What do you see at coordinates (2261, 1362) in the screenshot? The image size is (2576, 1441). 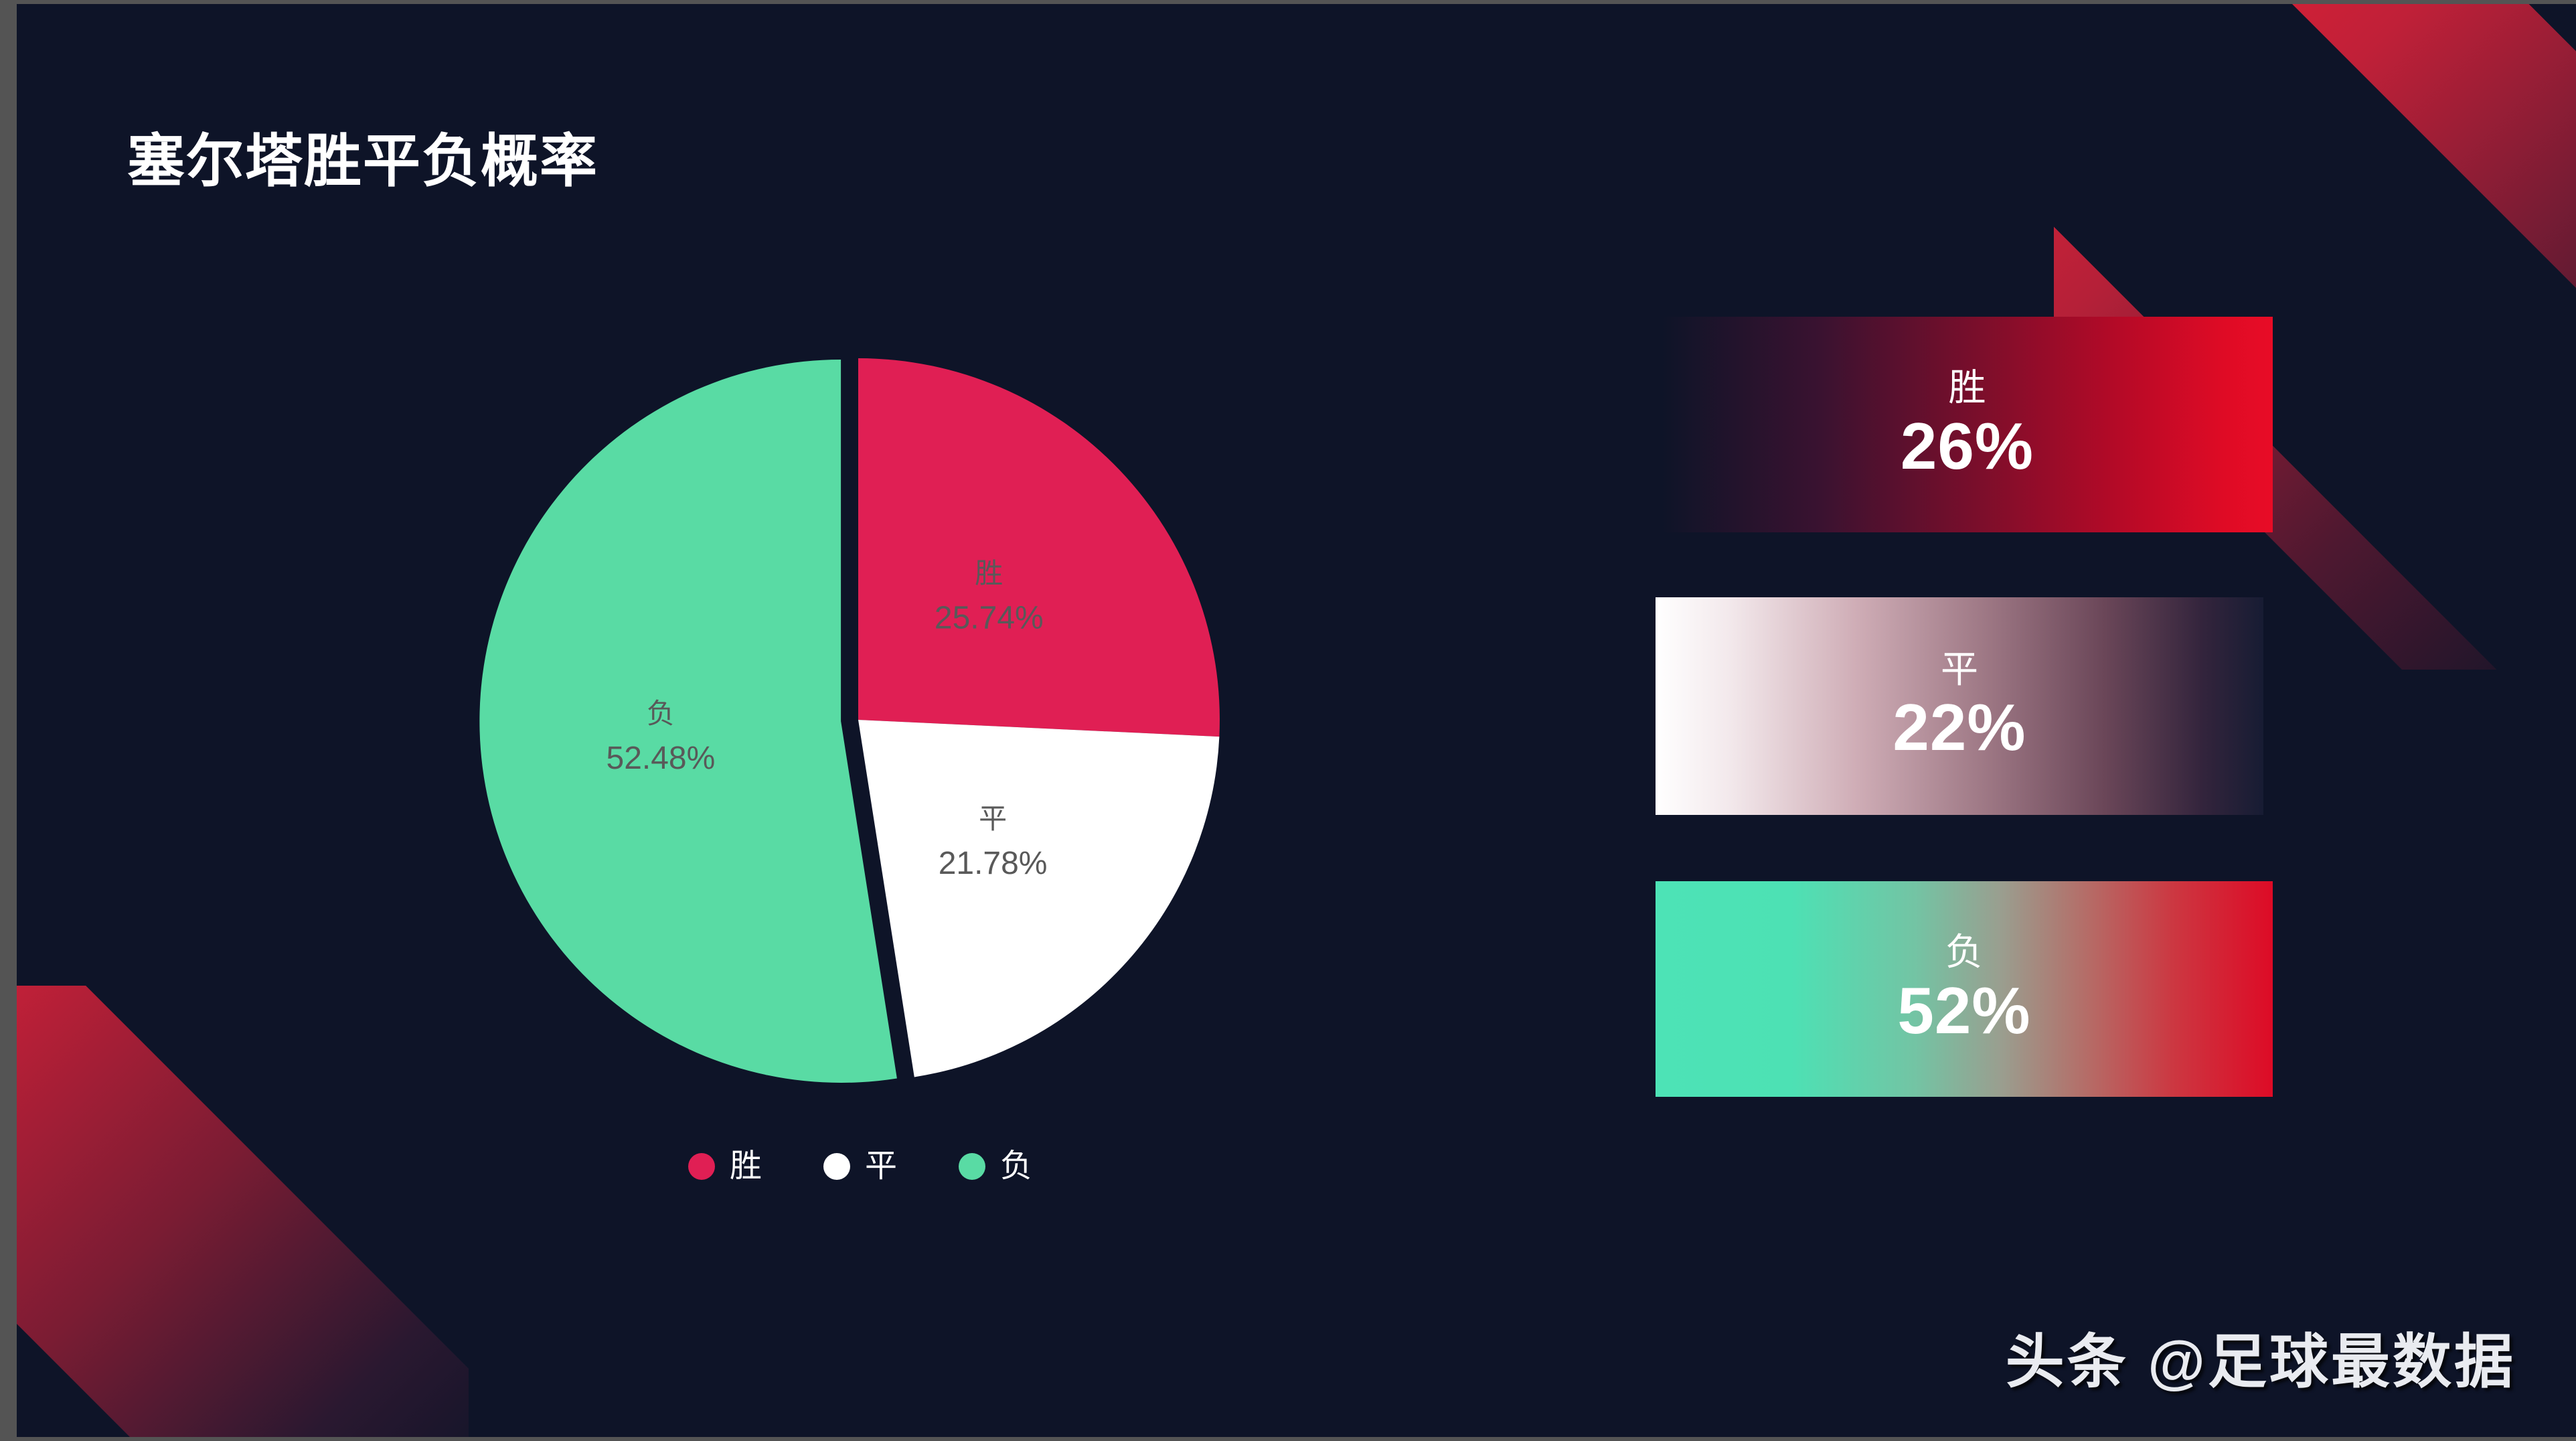 I see `watermark: 头条 @足球最数据` at bounding box center [2261, 1362].